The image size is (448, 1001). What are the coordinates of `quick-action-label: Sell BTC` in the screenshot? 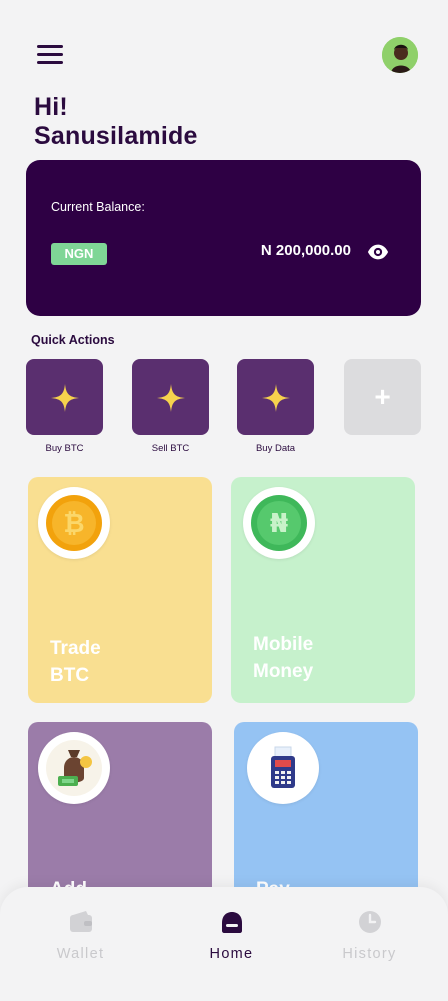 It's located at (170, 448).